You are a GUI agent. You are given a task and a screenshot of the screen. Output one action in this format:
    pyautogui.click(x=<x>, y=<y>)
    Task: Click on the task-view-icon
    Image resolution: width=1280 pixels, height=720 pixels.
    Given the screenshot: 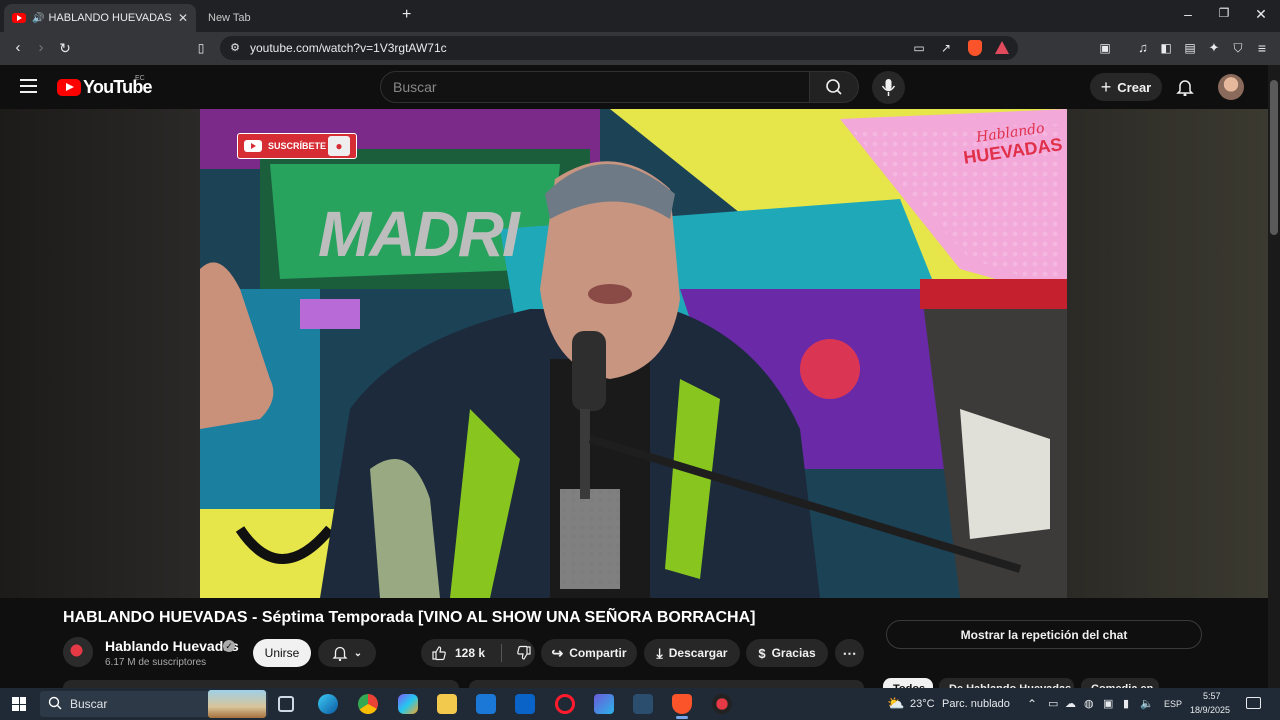 What is the action you would take?
    pyautogui.click(x=286, y=704)
    